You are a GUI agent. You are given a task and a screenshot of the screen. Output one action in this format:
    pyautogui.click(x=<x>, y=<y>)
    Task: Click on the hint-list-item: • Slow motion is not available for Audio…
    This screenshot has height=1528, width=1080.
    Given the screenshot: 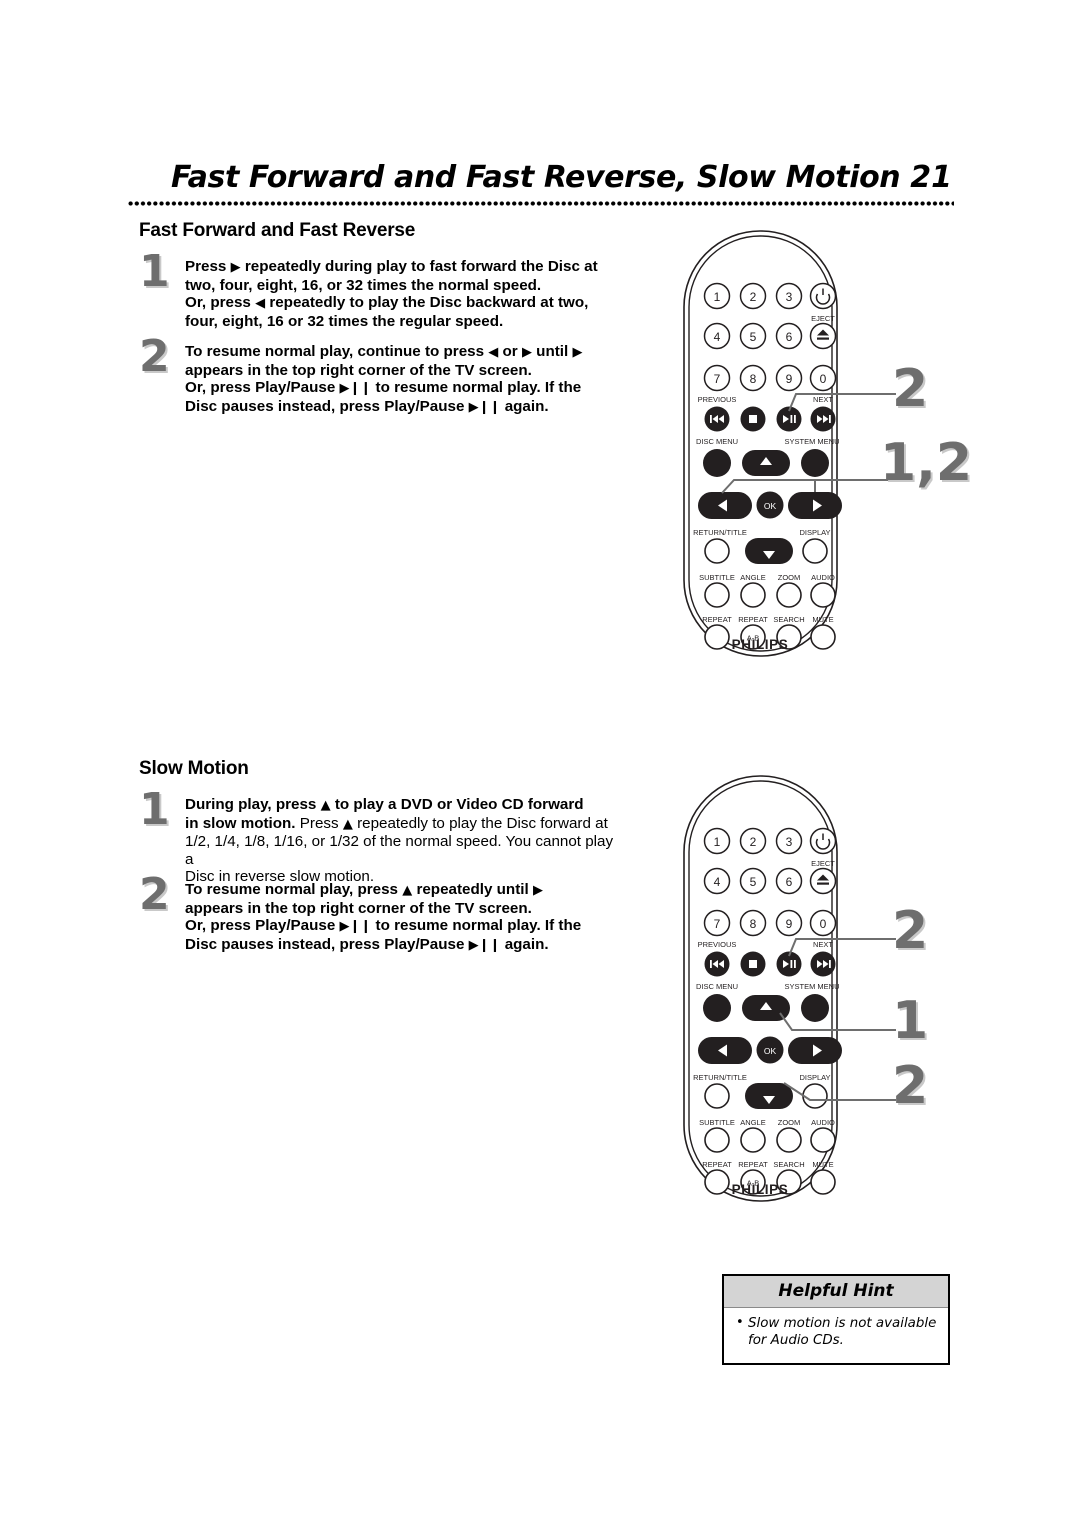 What is the action you would take?
    pyautogui.click(x=836, y=1332)
    